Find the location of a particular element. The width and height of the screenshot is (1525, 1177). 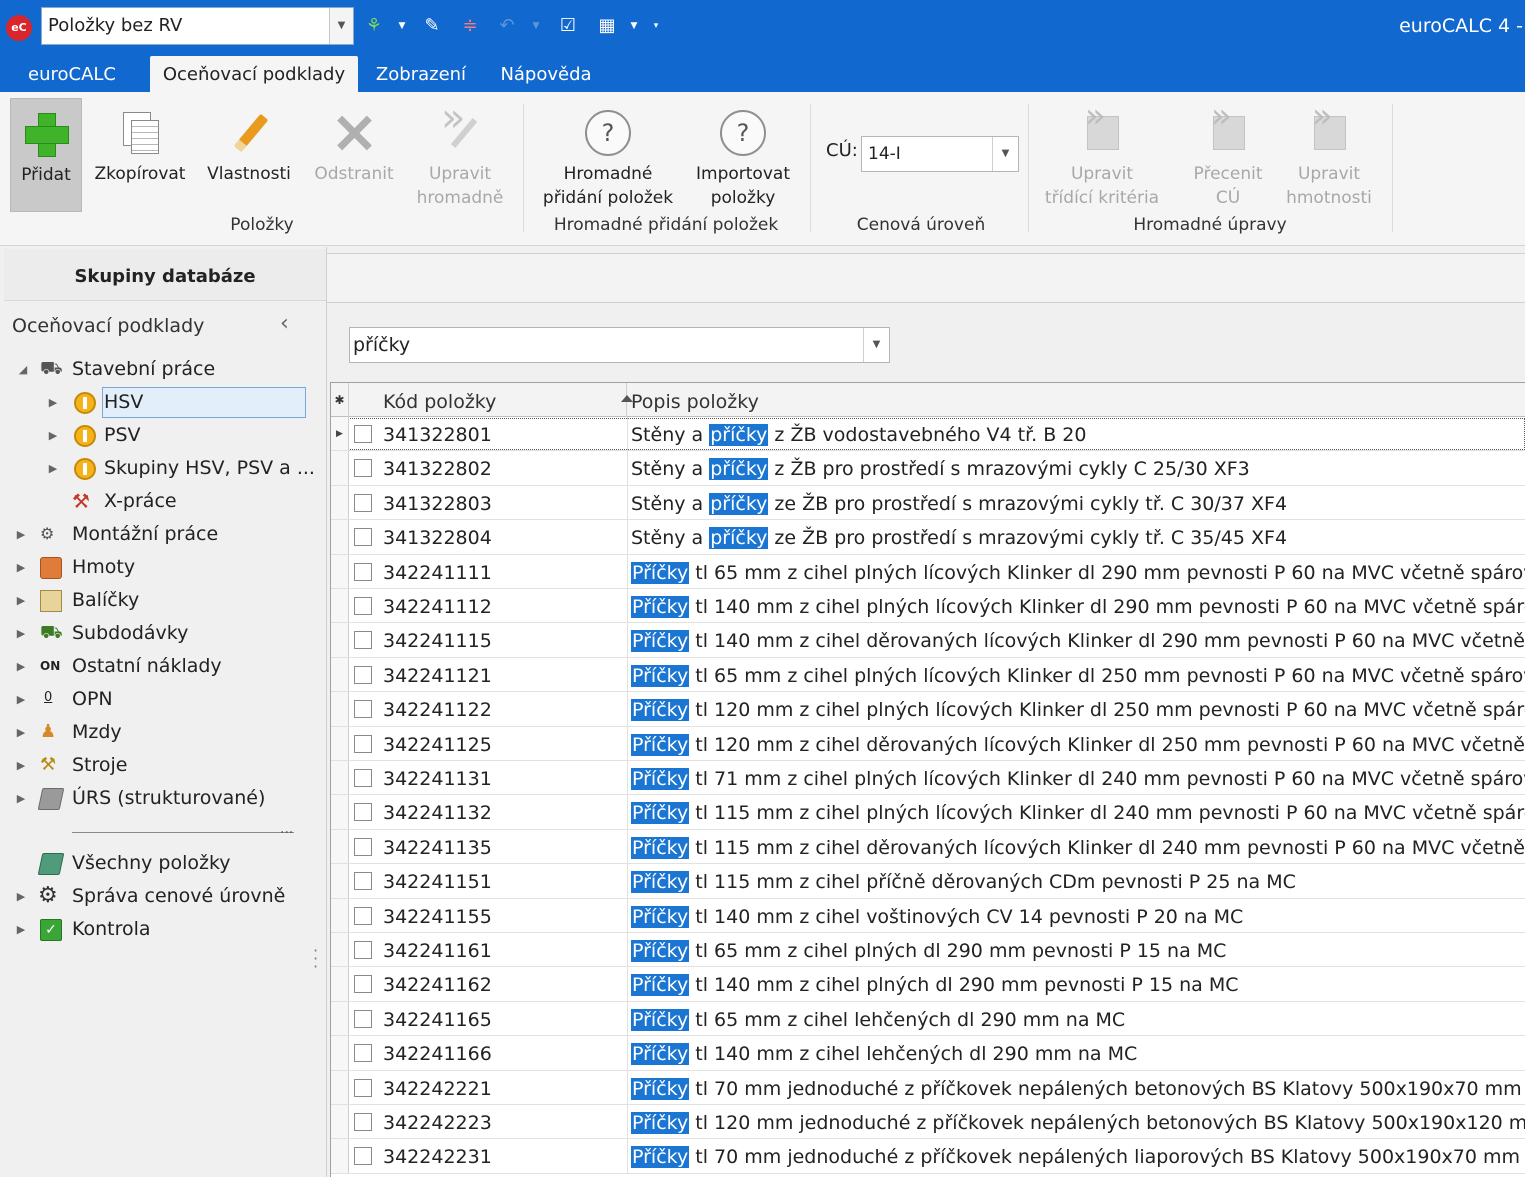

column-header-desc: Popis položky is located at coordinates (1076, 400).